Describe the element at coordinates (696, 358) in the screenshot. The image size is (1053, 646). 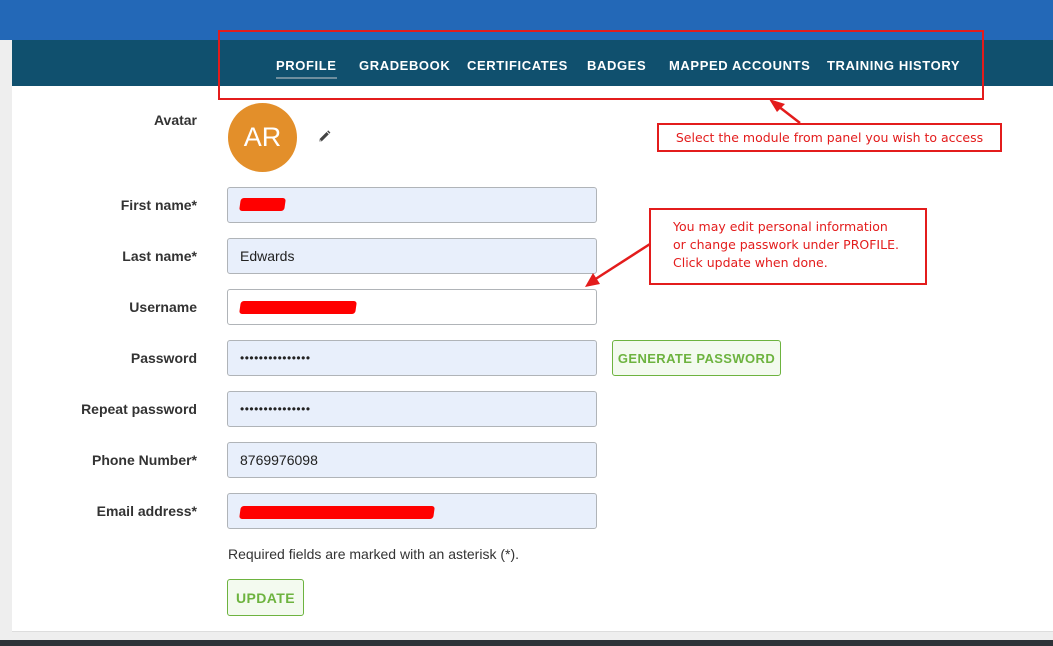
I see `generate-password-button: GENERATE PASSWORD` at that location.